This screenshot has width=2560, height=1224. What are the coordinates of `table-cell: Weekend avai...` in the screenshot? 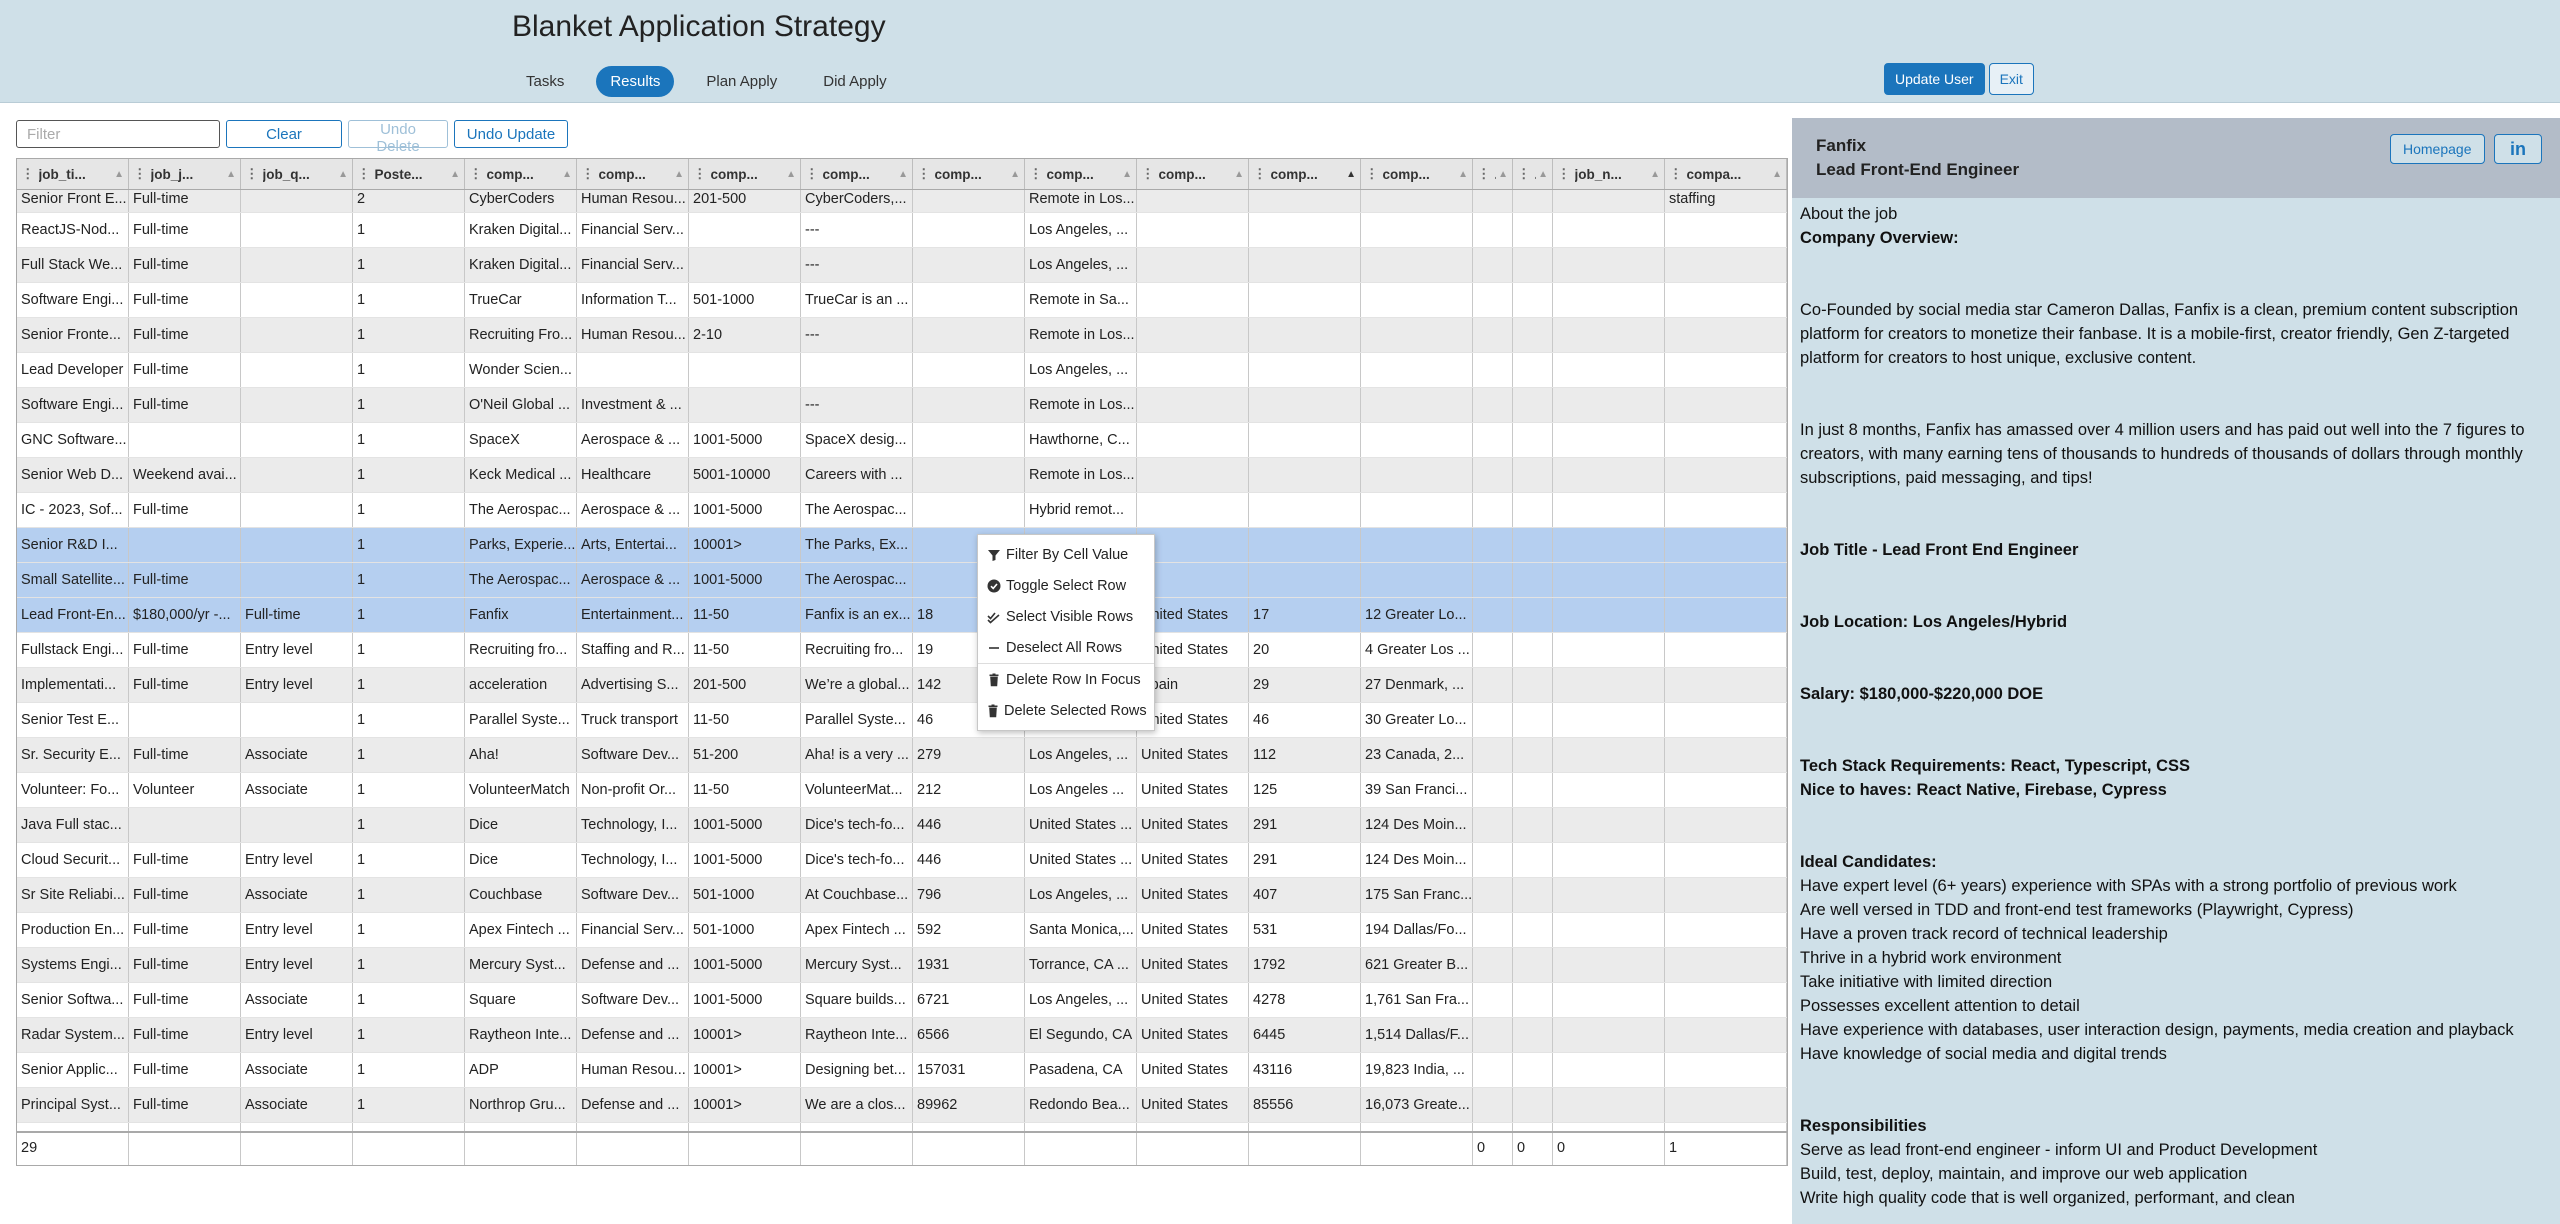 It's located at (185, 475).